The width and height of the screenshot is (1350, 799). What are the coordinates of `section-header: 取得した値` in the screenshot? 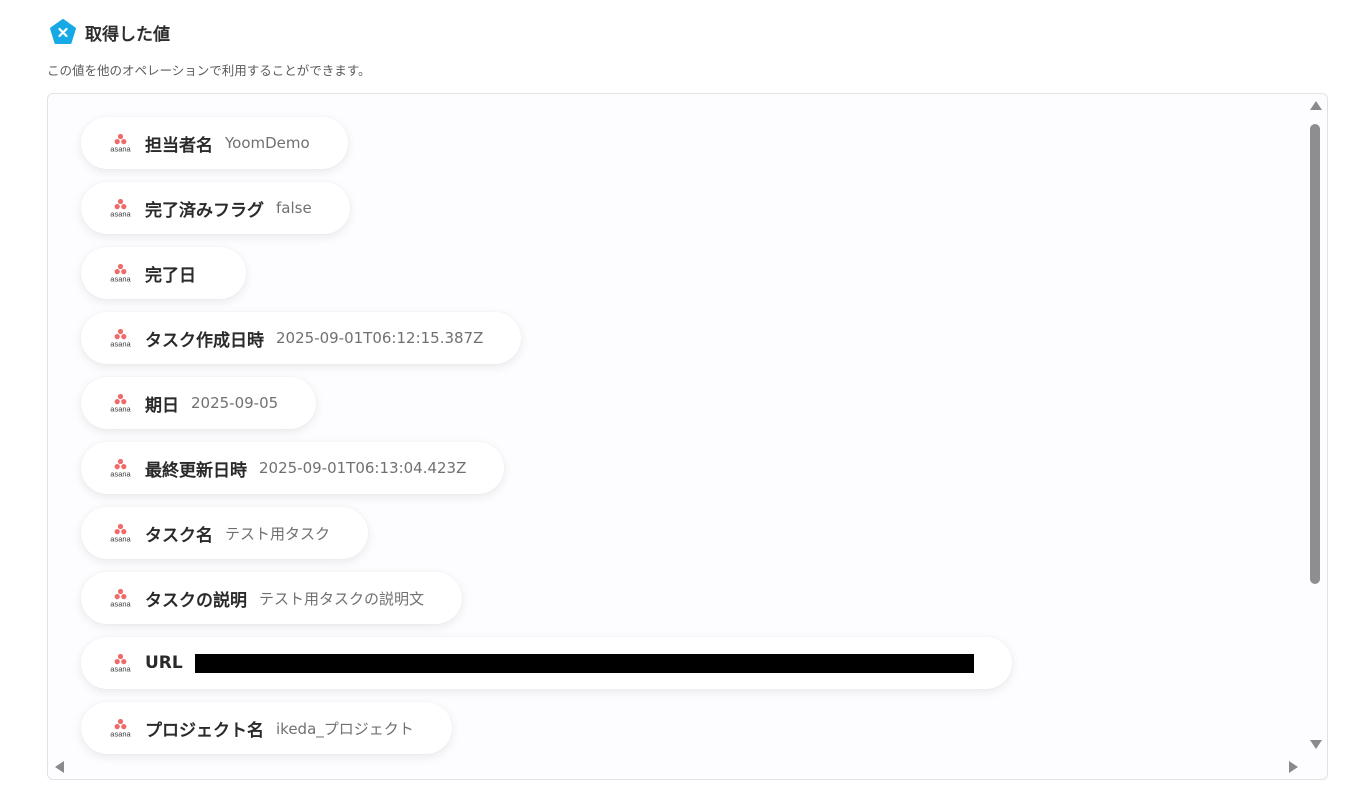 It's located at (109, 32).